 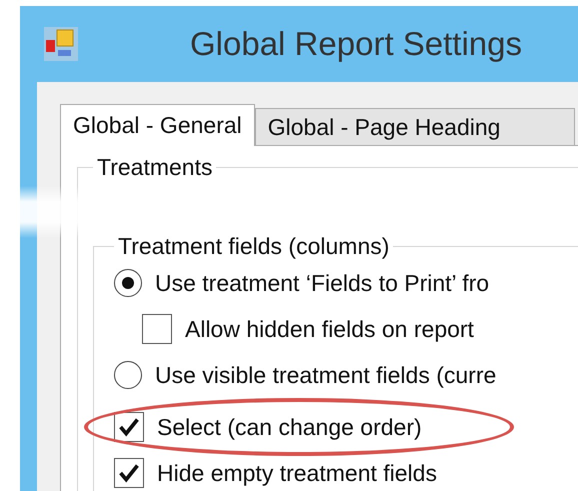 What do you see at coordinates (297, 473) in the screenshot?
I see `option-label: Hide empty treatment fields` at bounding box center [297, 473].